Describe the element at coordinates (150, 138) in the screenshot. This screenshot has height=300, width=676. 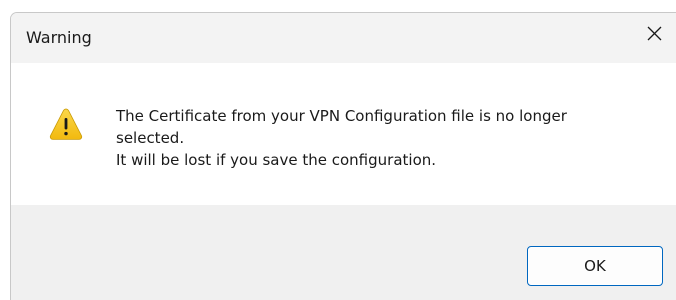
I see `message-line: selected.` at that location.